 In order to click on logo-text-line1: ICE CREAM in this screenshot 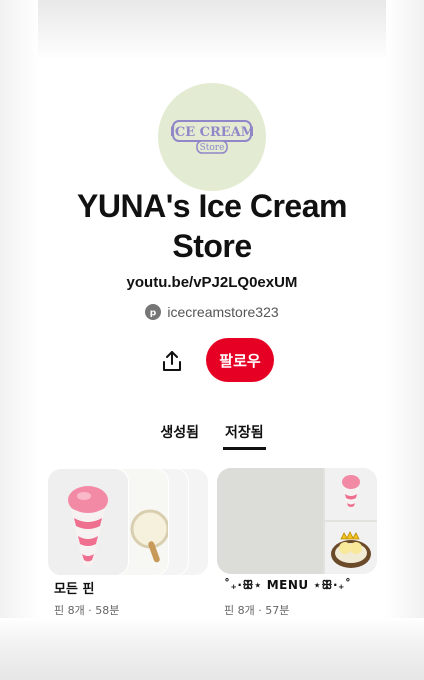, I will do `click(212, 132)`.